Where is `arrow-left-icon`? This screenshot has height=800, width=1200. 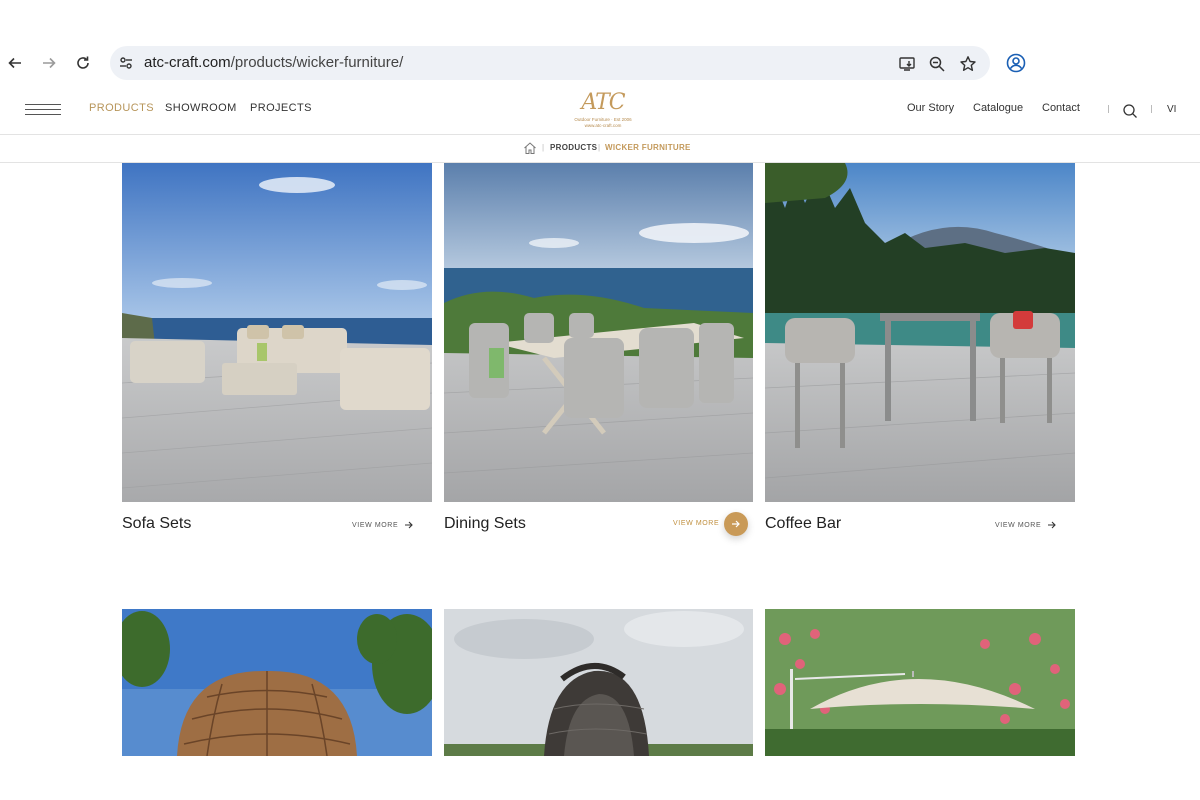 arrow-left-icon is located at coordinates (14, 63).